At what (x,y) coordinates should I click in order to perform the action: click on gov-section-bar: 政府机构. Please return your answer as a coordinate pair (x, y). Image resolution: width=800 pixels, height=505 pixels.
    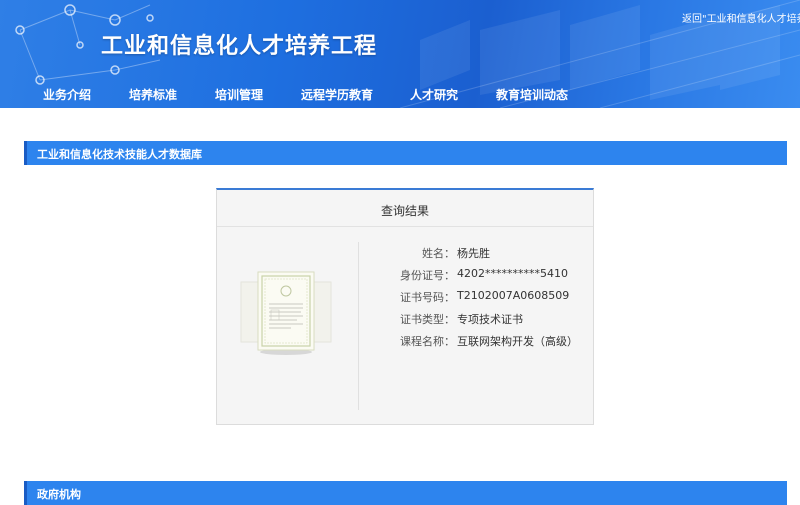
    Looking at the image, I should click on (405, 493).